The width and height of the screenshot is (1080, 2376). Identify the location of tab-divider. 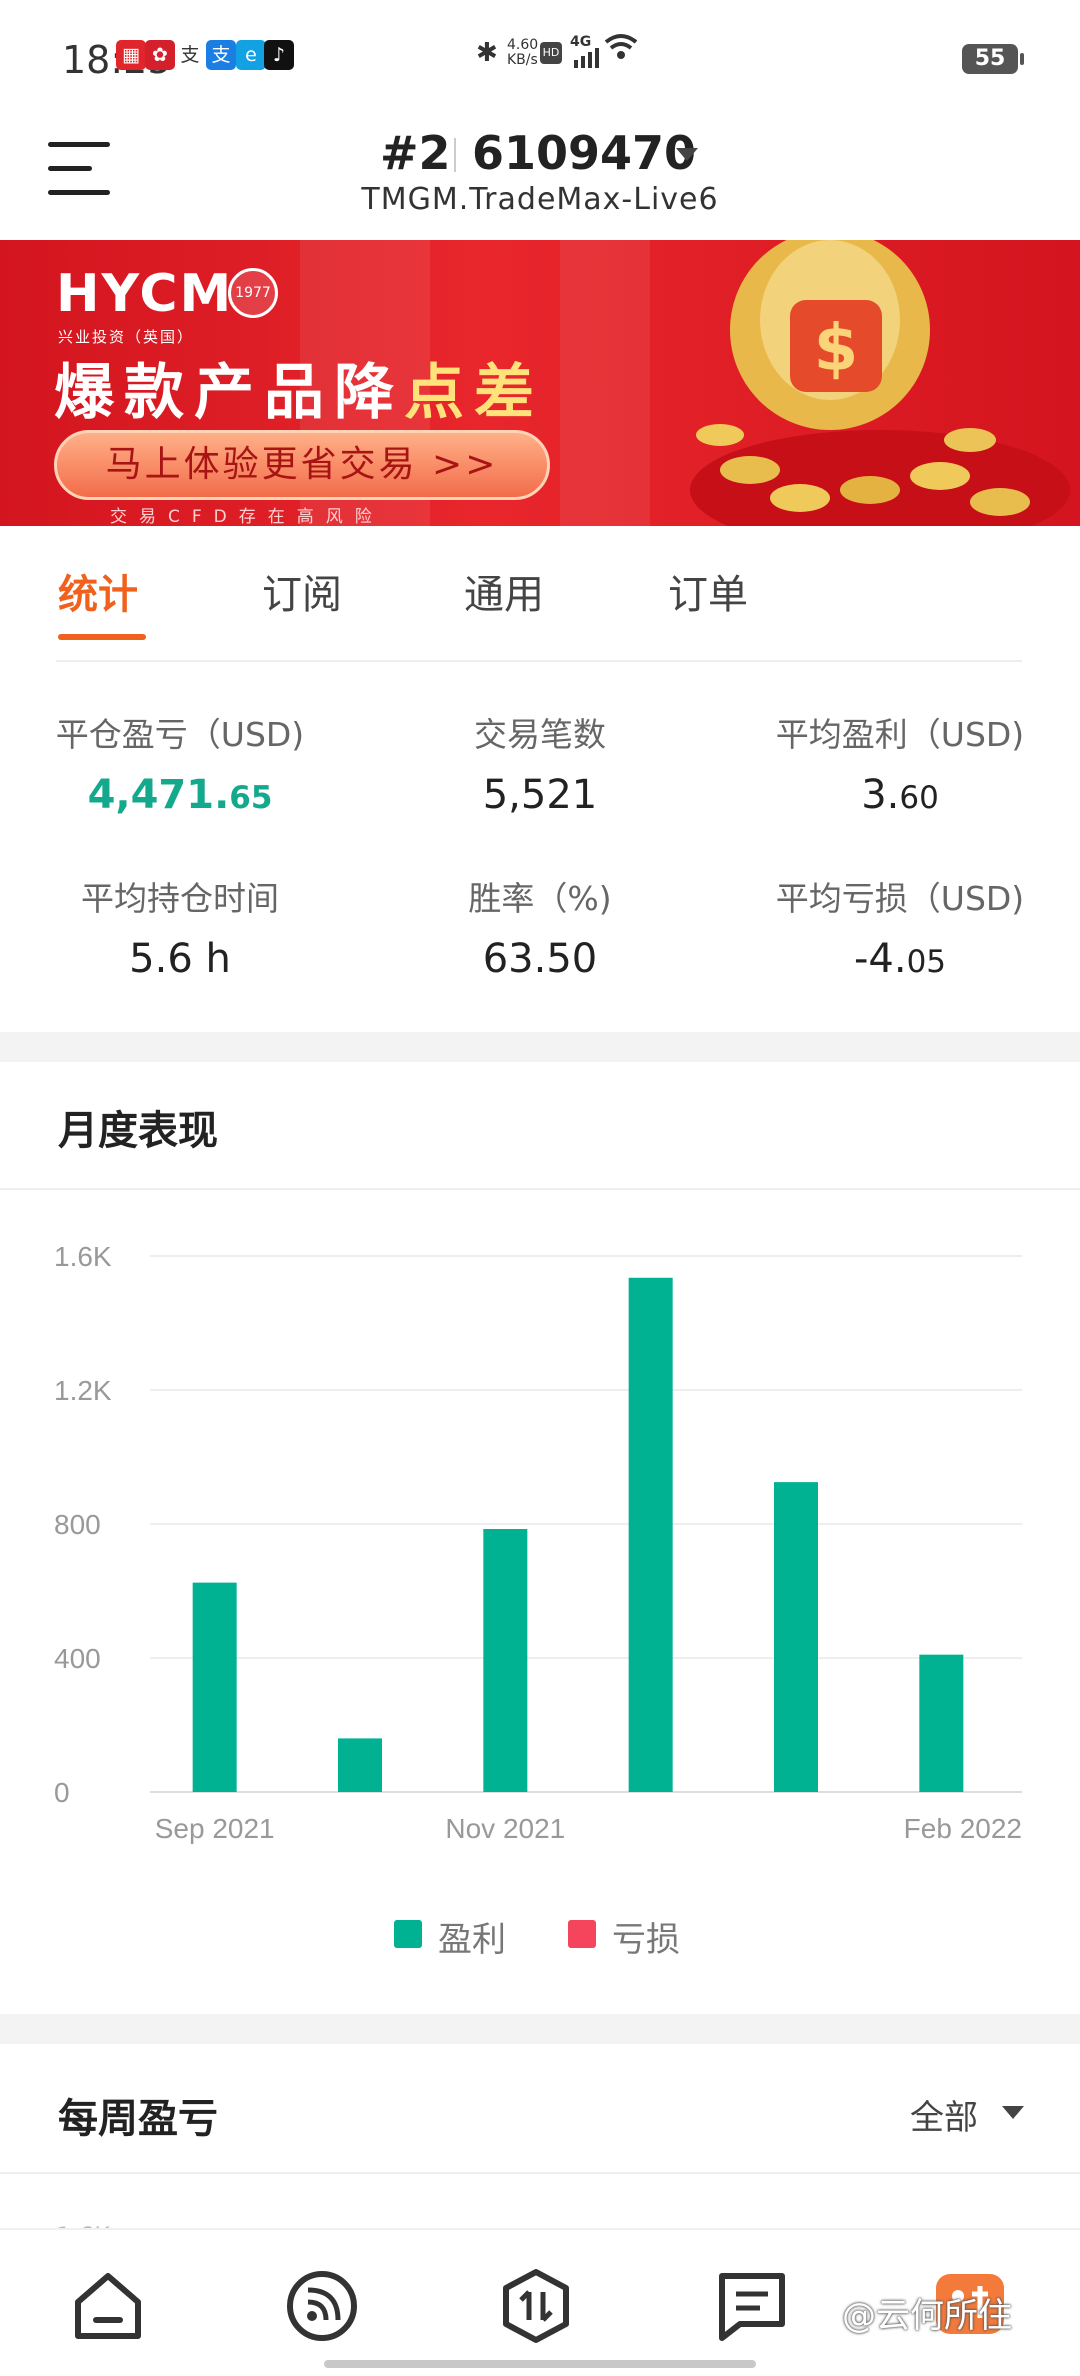
(539, 661).